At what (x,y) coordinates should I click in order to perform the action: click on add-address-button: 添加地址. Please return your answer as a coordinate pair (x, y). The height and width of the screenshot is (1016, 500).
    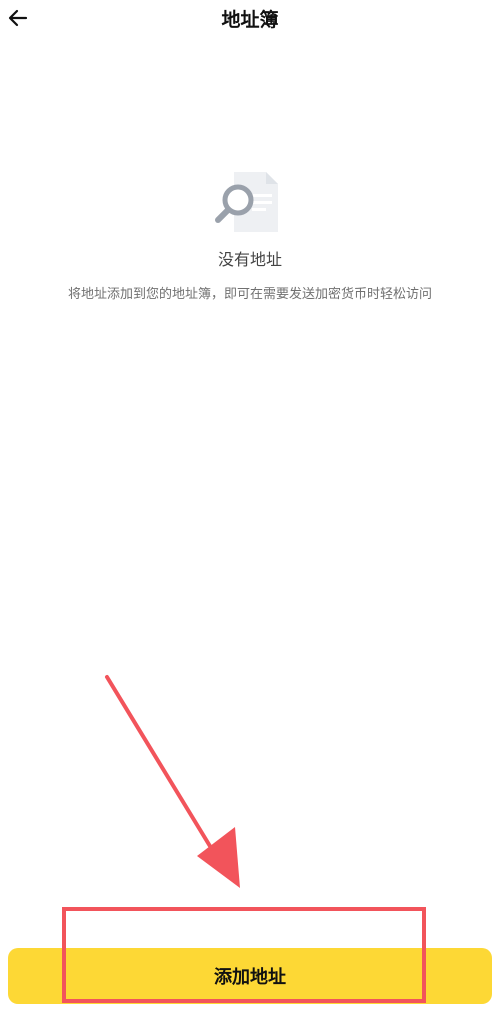
    Looking at the image, I should click on (250, 976).